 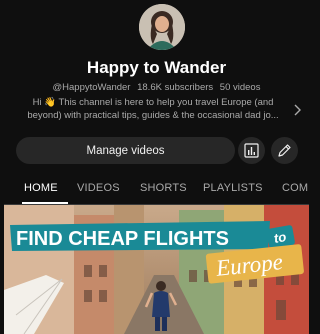 I want to click on pencil-icon, so click(x=284, y=150).